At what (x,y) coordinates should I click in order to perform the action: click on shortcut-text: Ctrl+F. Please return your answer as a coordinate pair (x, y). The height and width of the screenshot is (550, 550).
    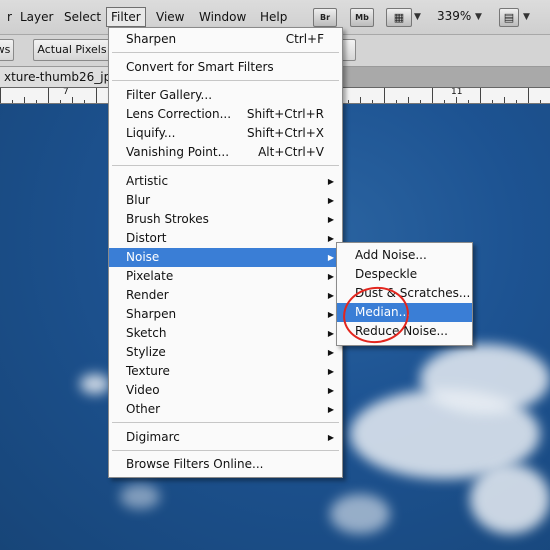
    Looking at the image, I should click on (304, 39).